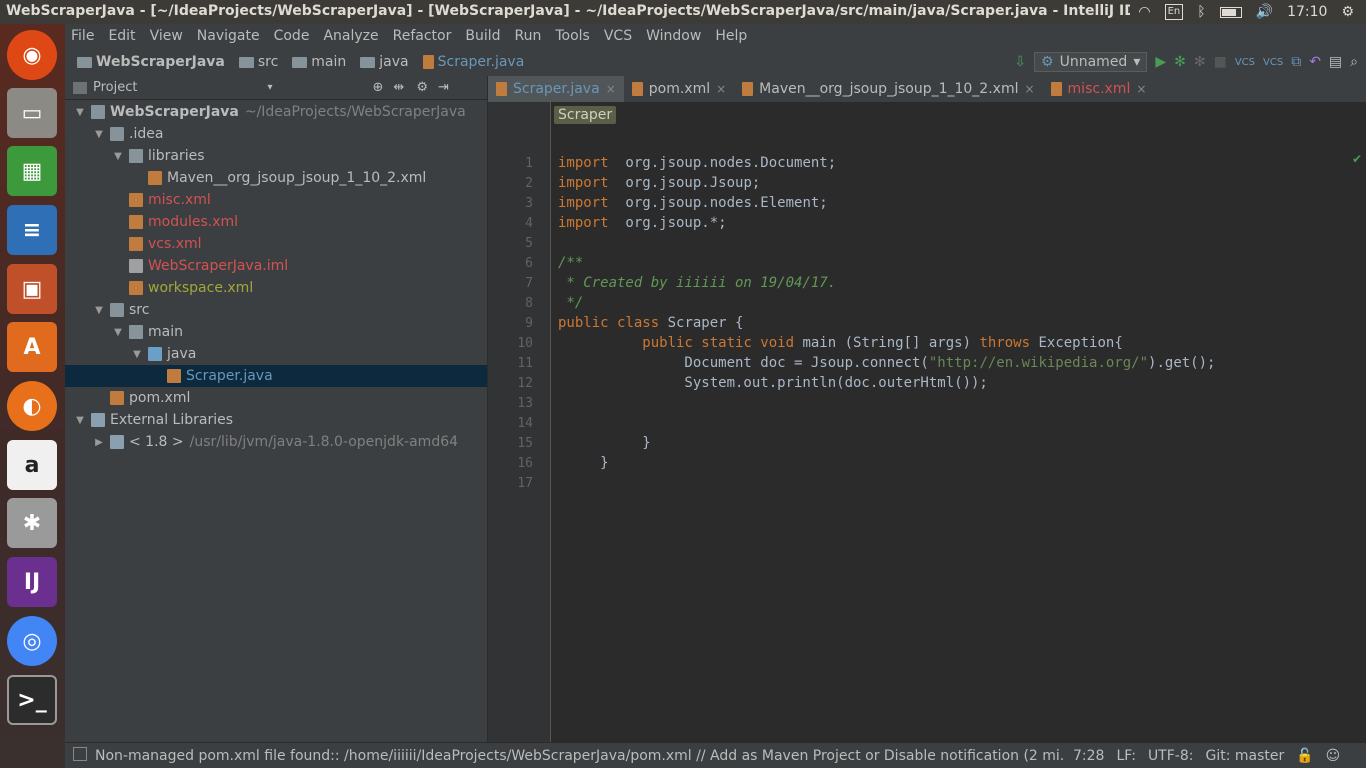 The height and width of the screenshot is (768, 1366). What do you see at coordinates (679, 89) in the screenshot?
I see `editor-tab: pom.xml ×` at bounding box center [679, 89].